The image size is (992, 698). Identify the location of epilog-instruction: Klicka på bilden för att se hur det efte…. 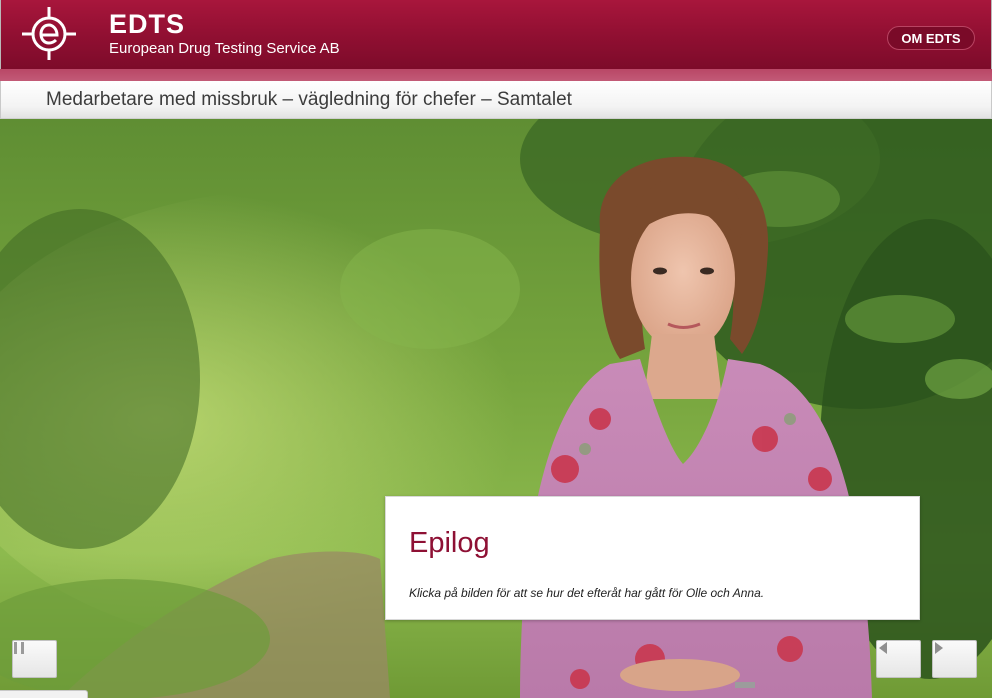
(587, 593).